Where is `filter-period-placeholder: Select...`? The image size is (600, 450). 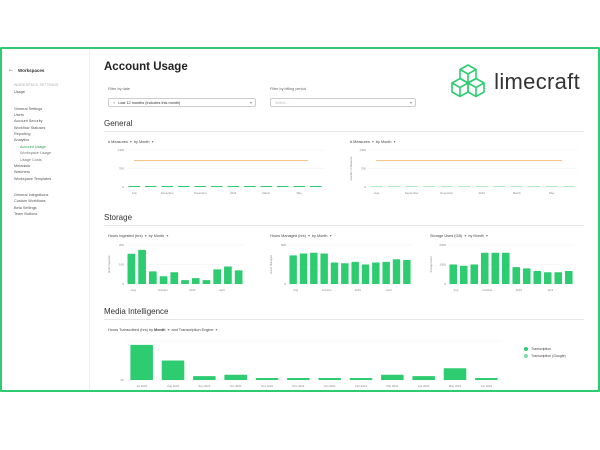
filter-period-placeholder: Select... is located at coordinates (282, 102).